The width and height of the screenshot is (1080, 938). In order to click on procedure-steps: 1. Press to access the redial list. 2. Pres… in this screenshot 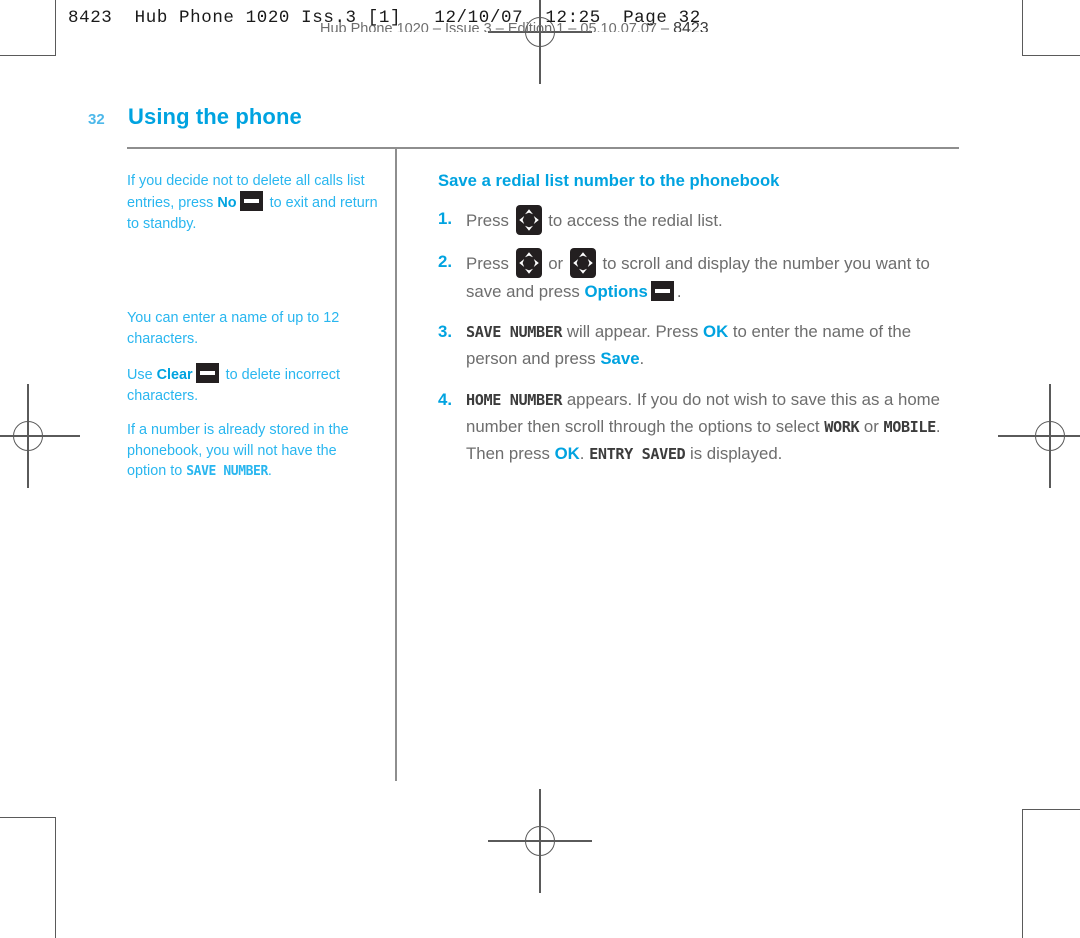, I will do `click(698, 336)`.